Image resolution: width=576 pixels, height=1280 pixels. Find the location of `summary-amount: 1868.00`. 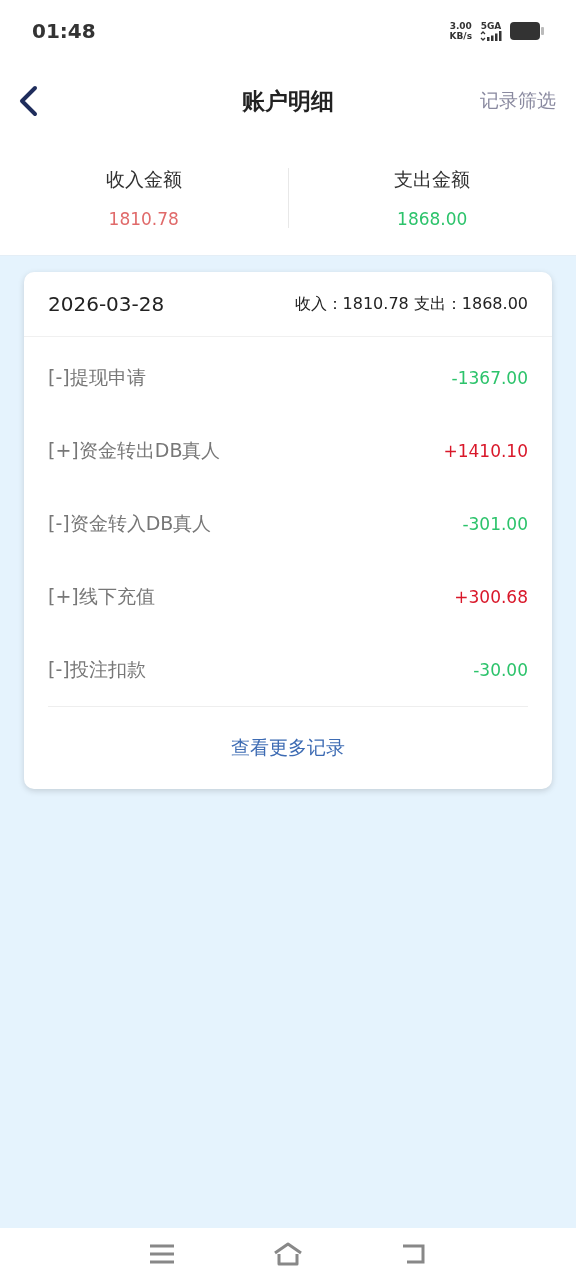

summary-amount: 1868.00 is located at coordinates (432, 218).